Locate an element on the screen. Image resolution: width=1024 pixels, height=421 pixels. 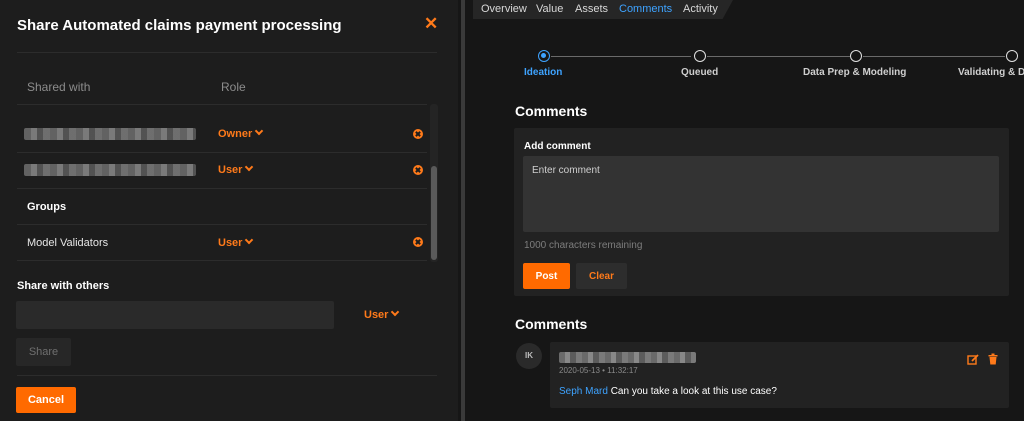
tab-activity: Activity is located at coordinates (700, 9).